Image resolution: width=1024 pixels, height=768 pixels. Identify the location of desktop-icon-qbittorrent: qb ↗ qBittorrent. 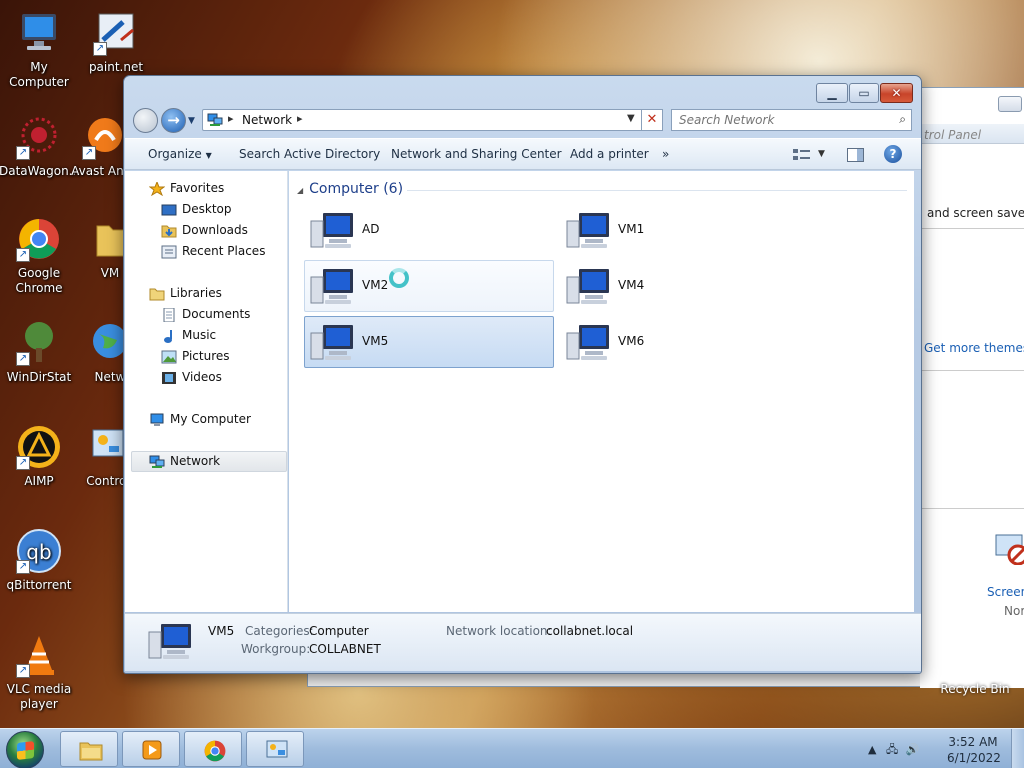
(39, 560).